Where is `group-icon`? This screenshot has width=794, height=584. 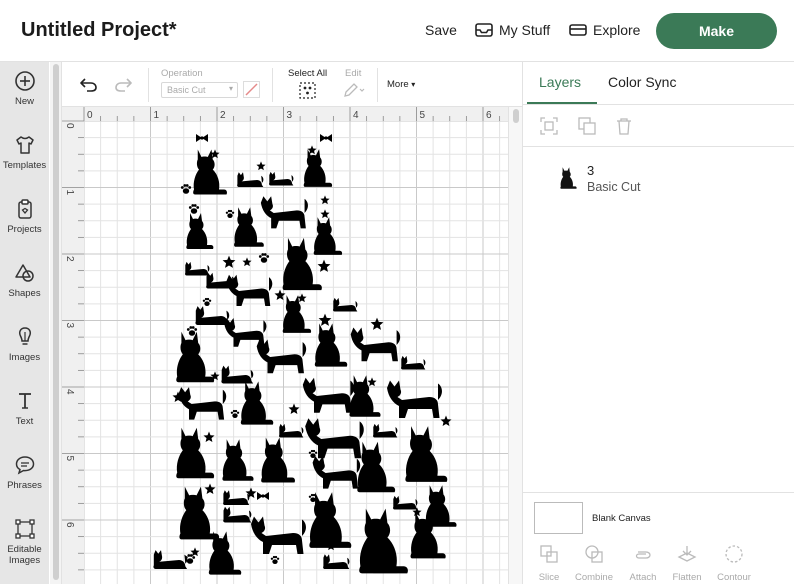
group-icon is located at coordinates (549, 126).